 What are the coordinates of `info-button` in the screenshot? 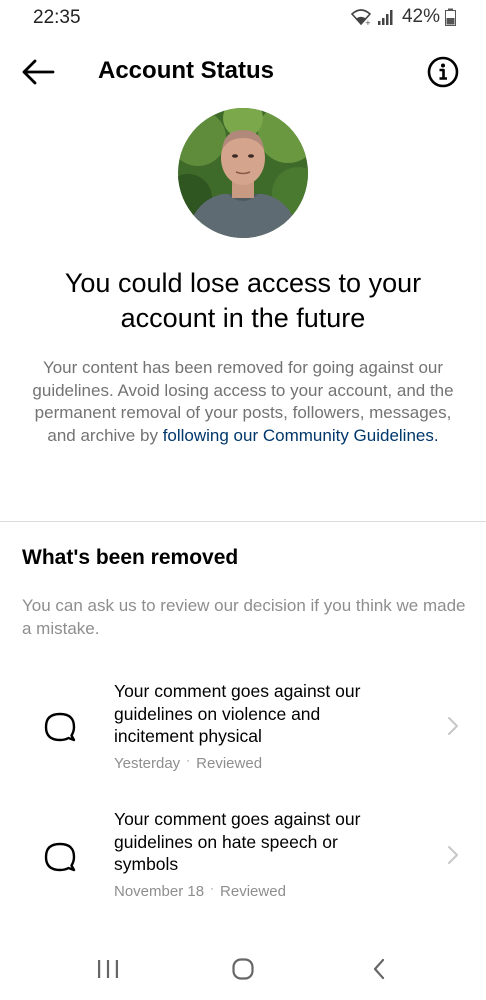 It's located at (443, 72).